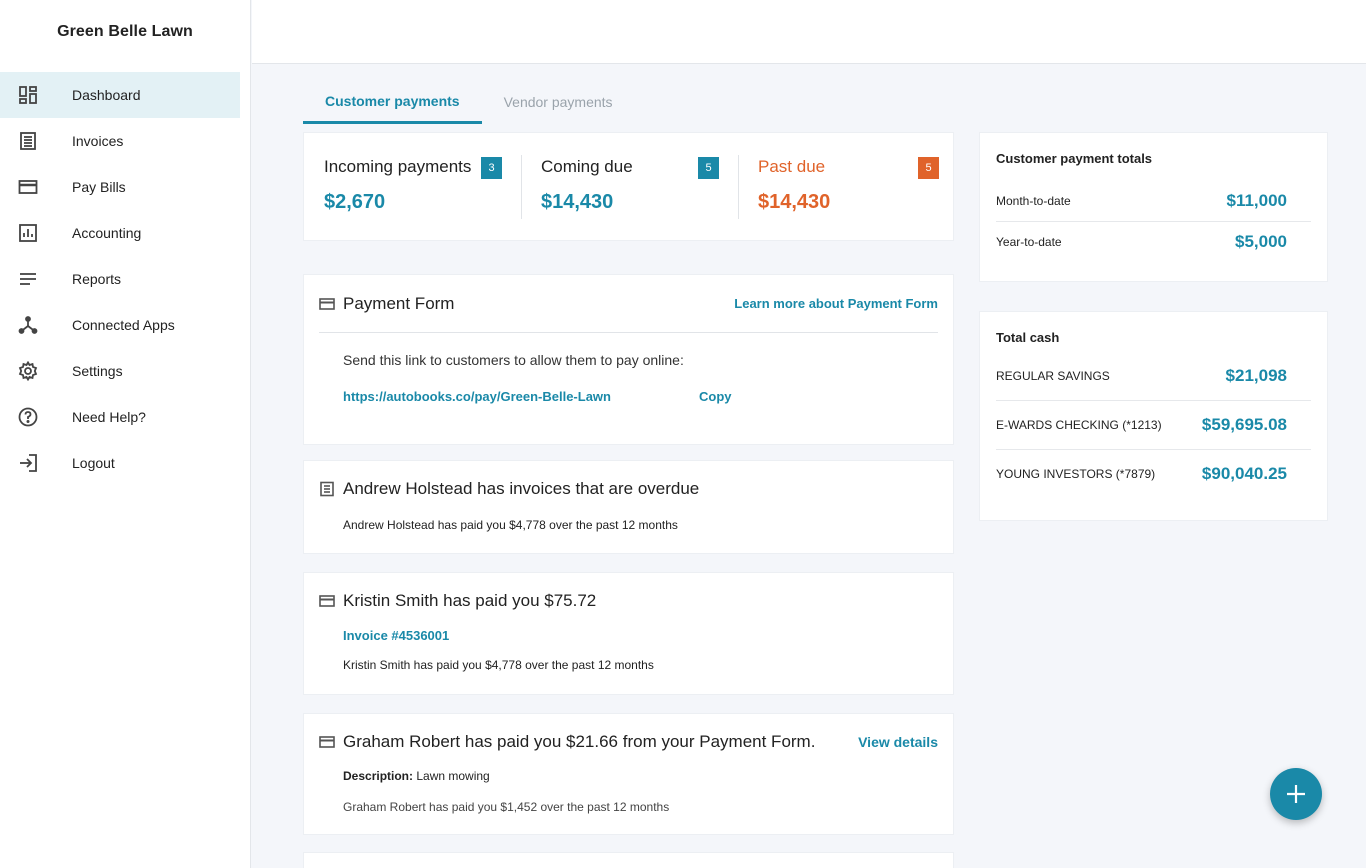  Describe the element at coordinates (708, 168) in the screenshot. I see `coming-due-count-badge: 5` at that location.